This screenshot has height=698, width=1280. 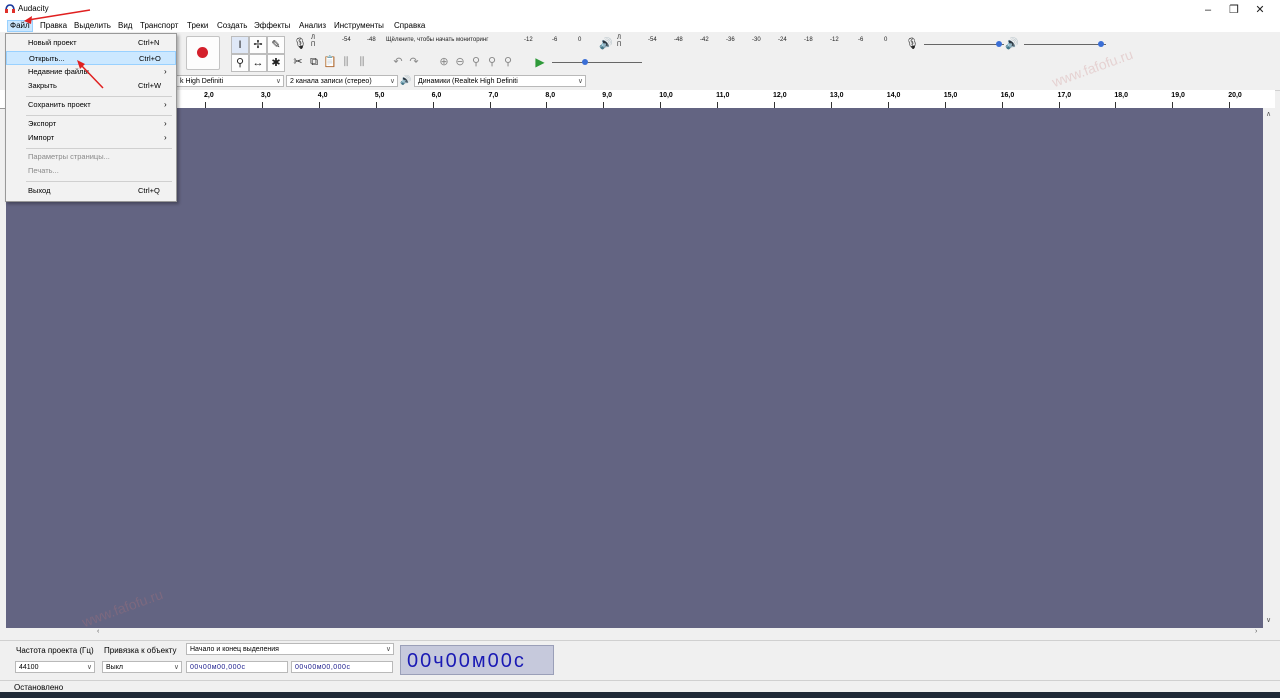 I want to click on ruler-tick-label: 7,0, so click(x=493, y=95).